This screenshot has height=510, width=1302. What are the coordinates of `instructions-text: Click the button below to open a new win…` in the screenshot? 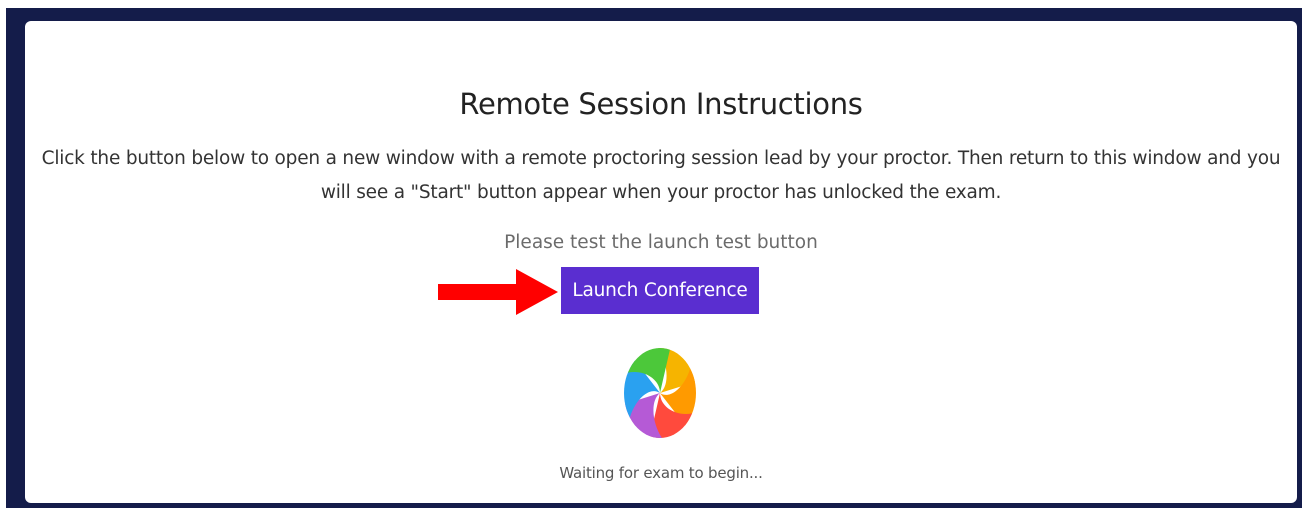 It's located at (661, 175).